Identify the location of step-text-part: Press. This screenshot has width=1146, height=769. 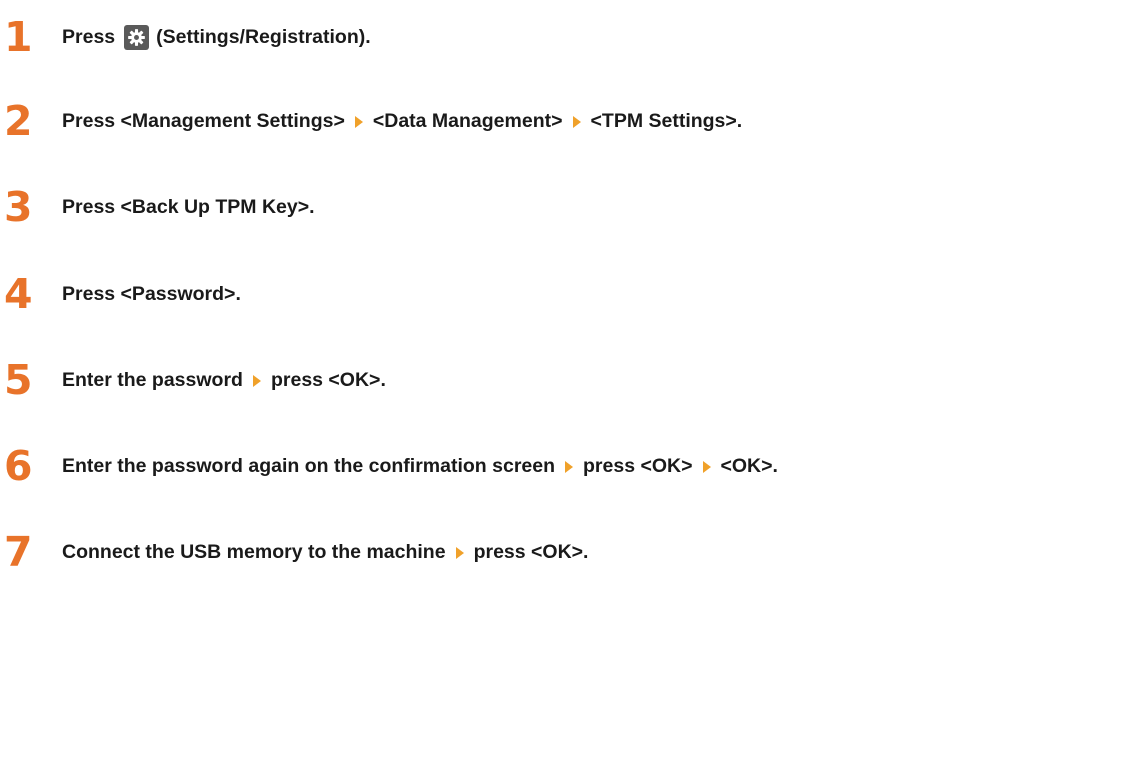
(89, 36).